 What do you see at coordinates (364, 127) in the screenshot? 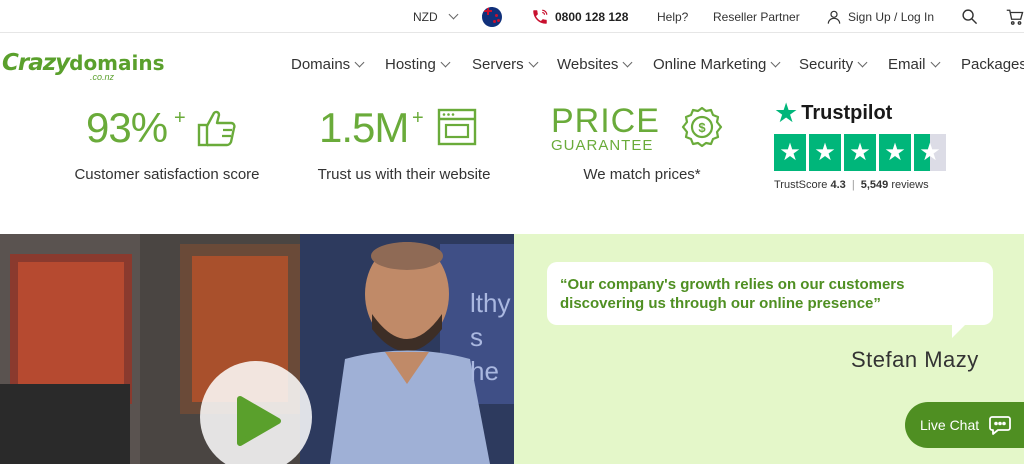
I see `websites-value: 1.5M` at bounding box center [364, 127].